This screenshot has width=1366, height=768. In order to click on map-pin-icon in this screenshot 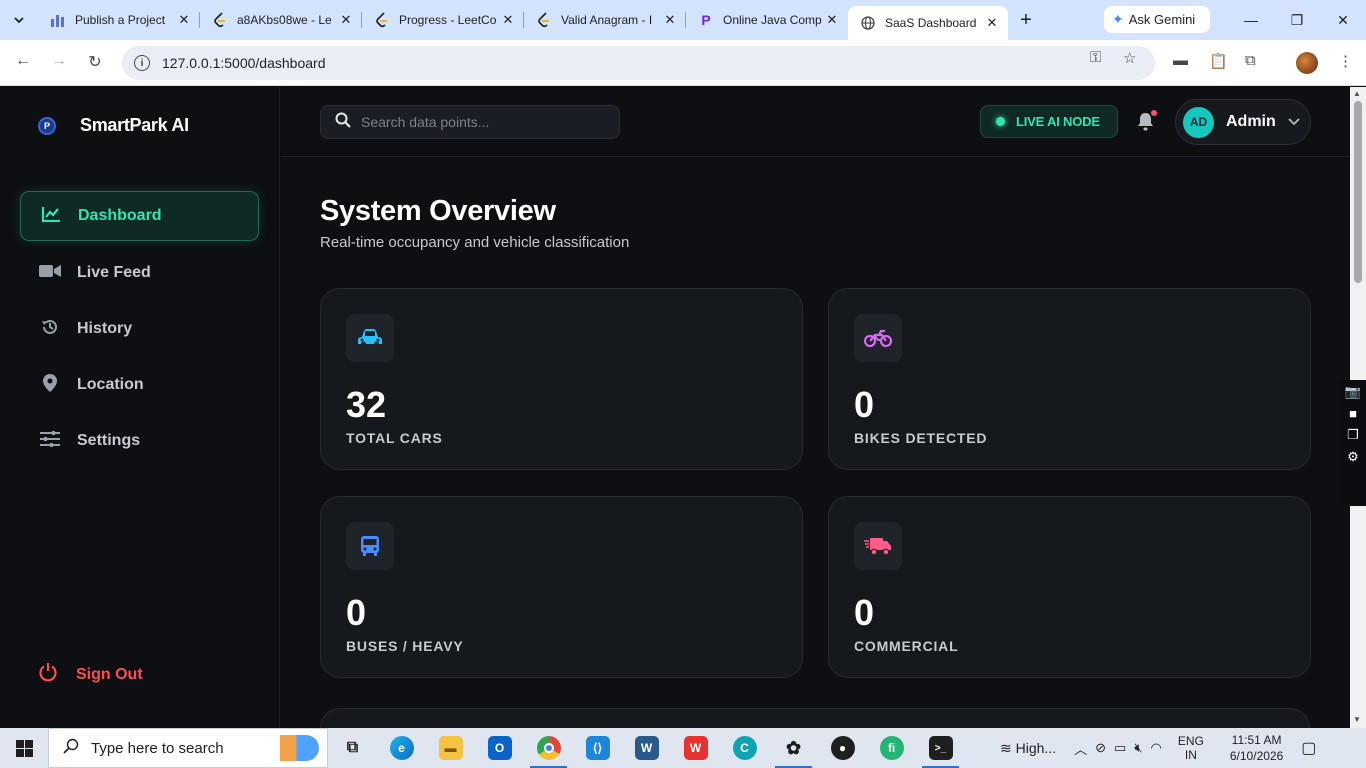, I will do `click(50, 385)`.